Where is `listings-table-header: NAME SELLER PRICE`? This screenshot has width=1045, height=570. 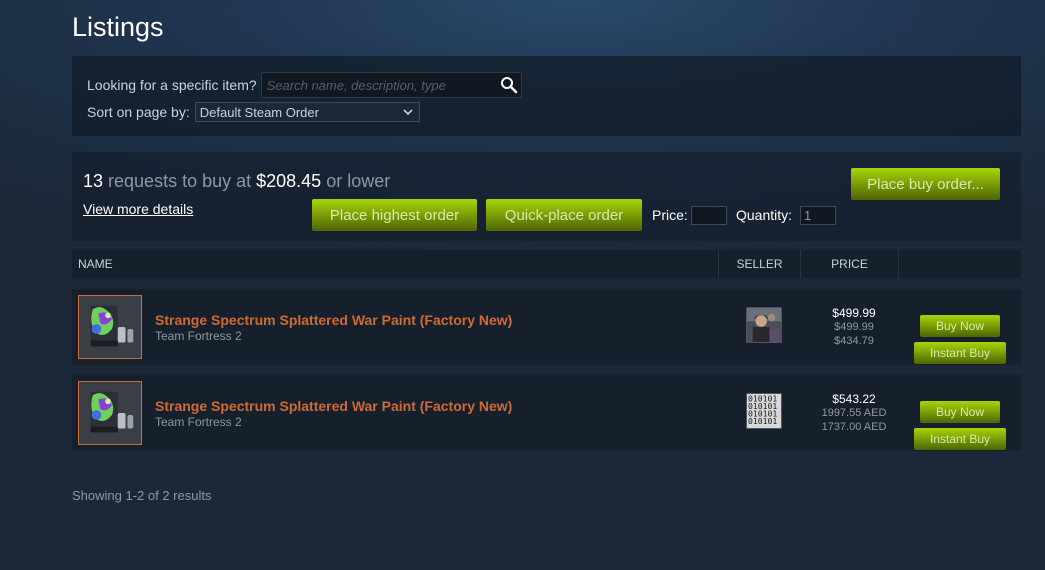 listings-table-header: NAME SELLER PRICE is located at coordinates (546, 264).